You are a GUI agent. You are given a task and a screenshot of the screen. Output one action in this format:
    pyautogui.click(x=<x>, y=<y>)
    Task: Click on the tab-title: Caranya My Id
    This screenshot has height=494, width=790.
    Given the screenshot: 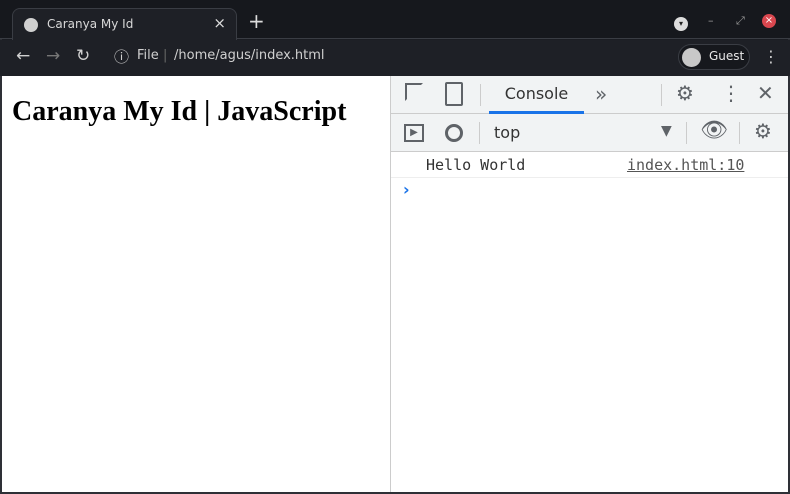 What is the action you would take?
    pyautogui.click(x=90, y=24)
    